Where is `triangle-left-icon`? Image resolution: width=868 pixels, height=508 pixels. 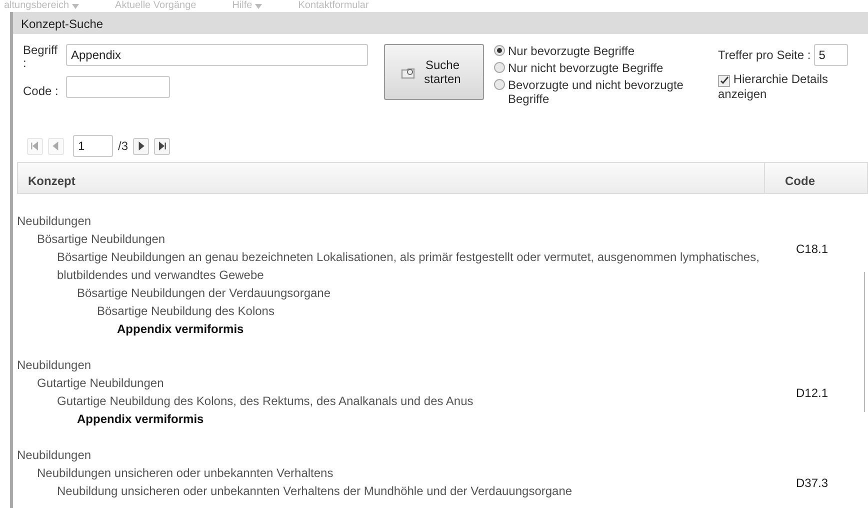
triangle-left-icon is located at coordinates (56, 146).